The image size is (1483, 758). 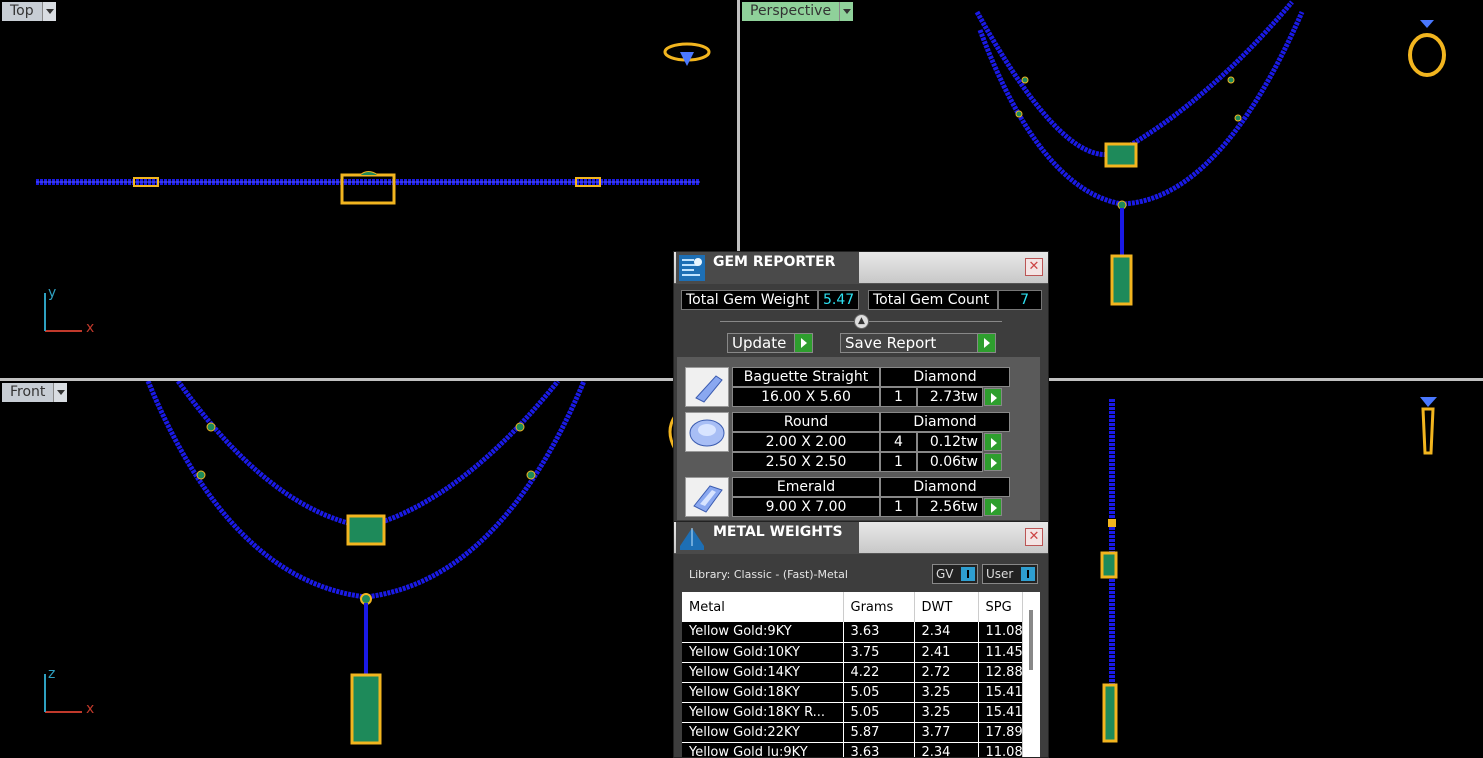 What do you see at coordinates (707, 497) in the screenshot?
I see `emerald-gem-icon` at bounding box center [707, 497].